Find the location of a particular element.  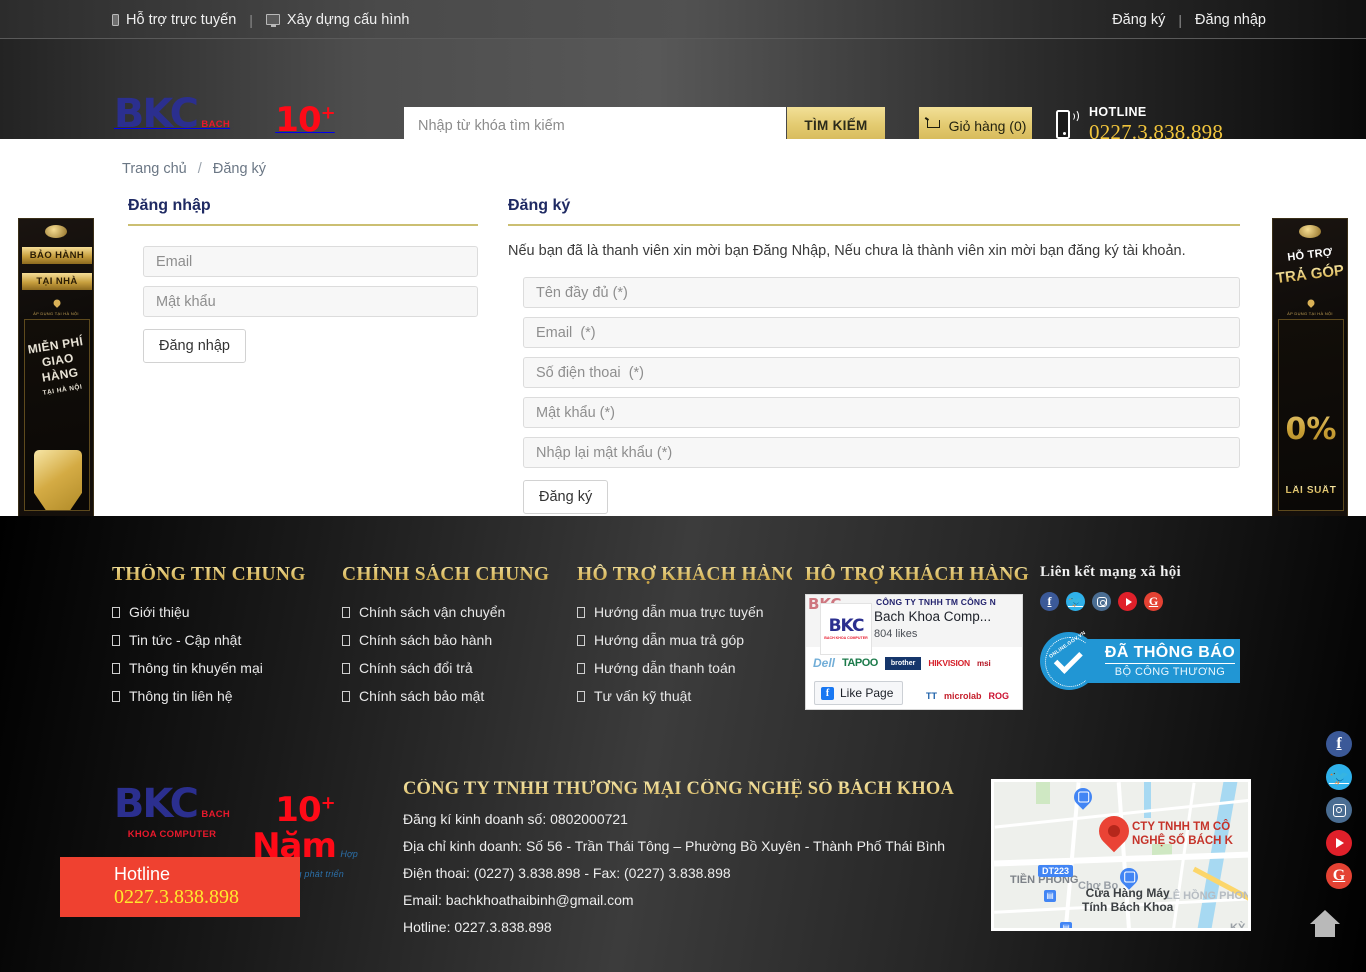

footer-link: Chính sách bảo mật is located at coordinates (421, 696).